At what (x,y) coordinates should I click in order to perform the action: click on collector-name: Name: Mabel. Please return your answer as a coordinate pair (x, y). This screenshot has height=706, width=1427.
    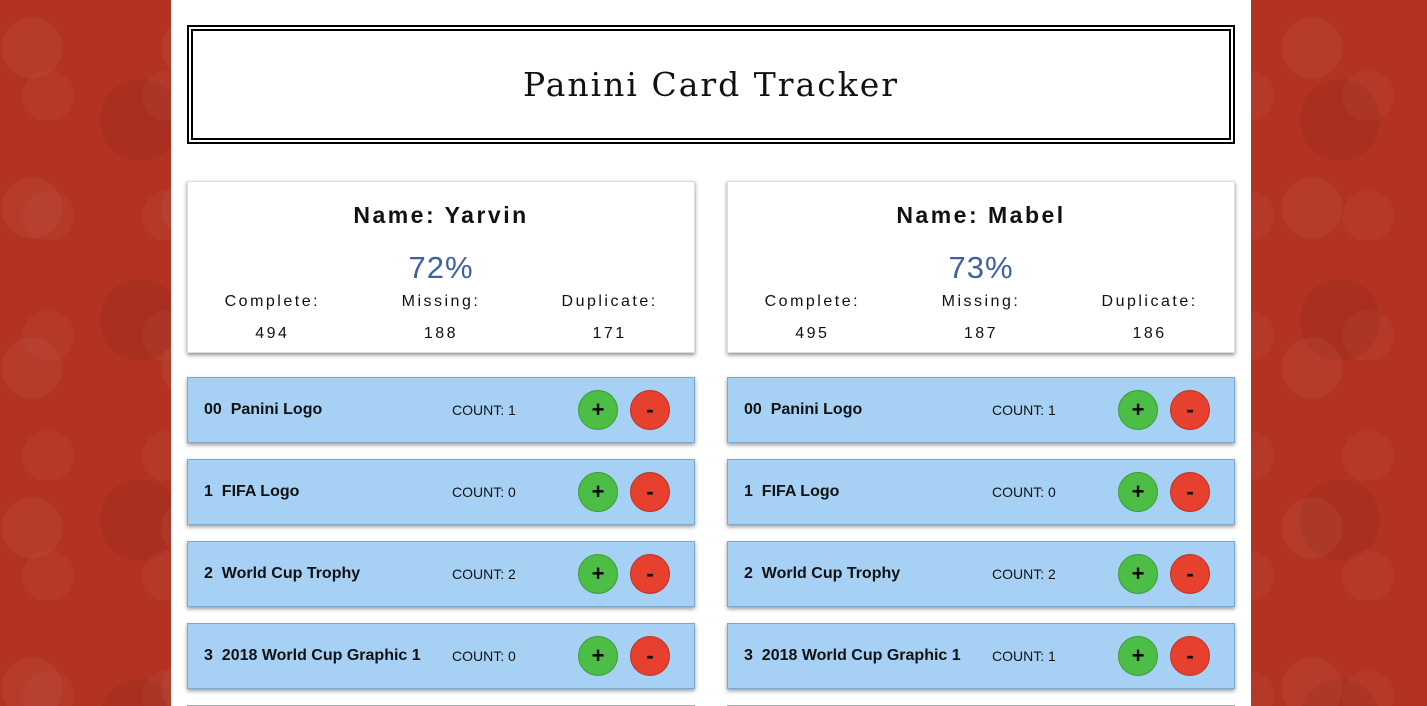
    Looking at the image, I should click on (981, 215).